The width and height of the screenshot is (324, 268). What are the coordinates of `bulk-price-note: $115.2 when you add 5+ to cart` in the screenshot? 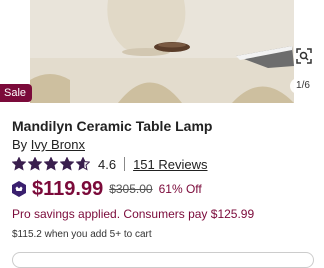 It's located at (82, 234).